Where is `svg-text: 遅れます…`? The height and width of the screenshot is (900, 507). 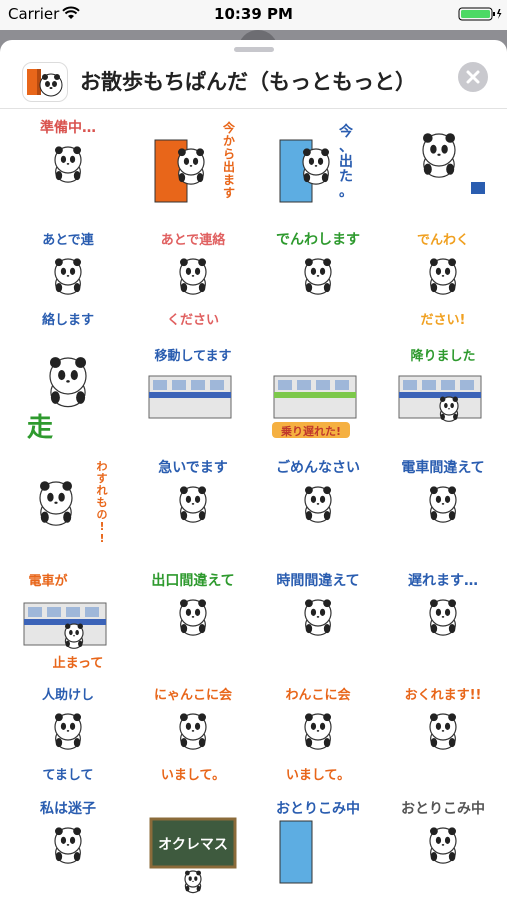 svg-text: 遅れます… is located at coordinates (443, 581).